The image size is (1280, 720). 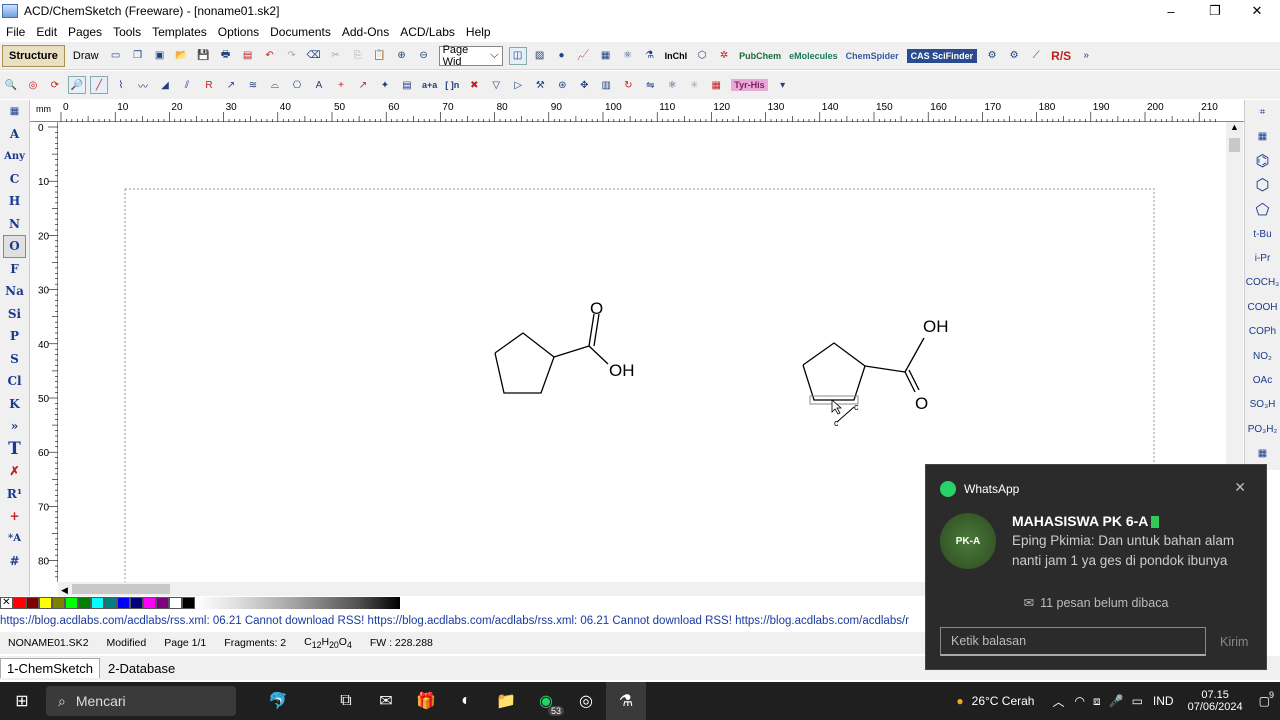 What do you see at coordinates (85, 32) in the screenshot?
I see `menu-pages: Pages` at bounding box center [85, 32].